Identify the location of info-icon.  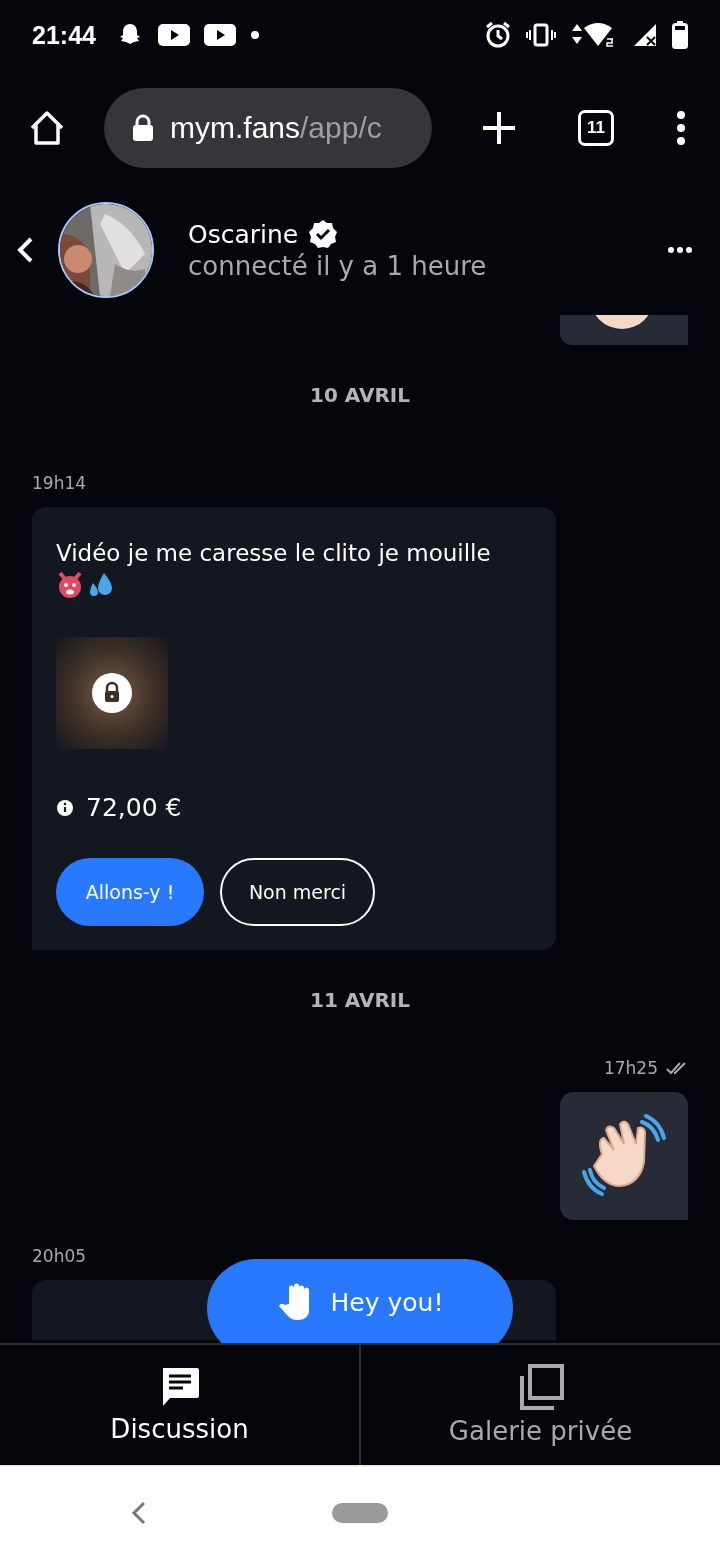
(65, 807).